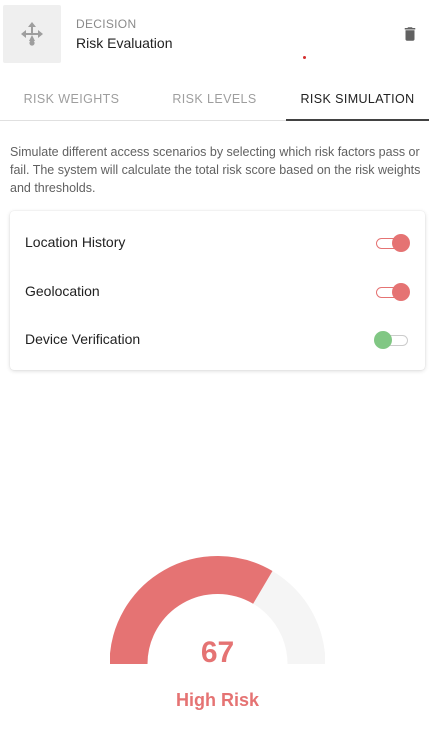  I want to click on tab-risk-levels: RISK LEVELS, so click(214, 100).